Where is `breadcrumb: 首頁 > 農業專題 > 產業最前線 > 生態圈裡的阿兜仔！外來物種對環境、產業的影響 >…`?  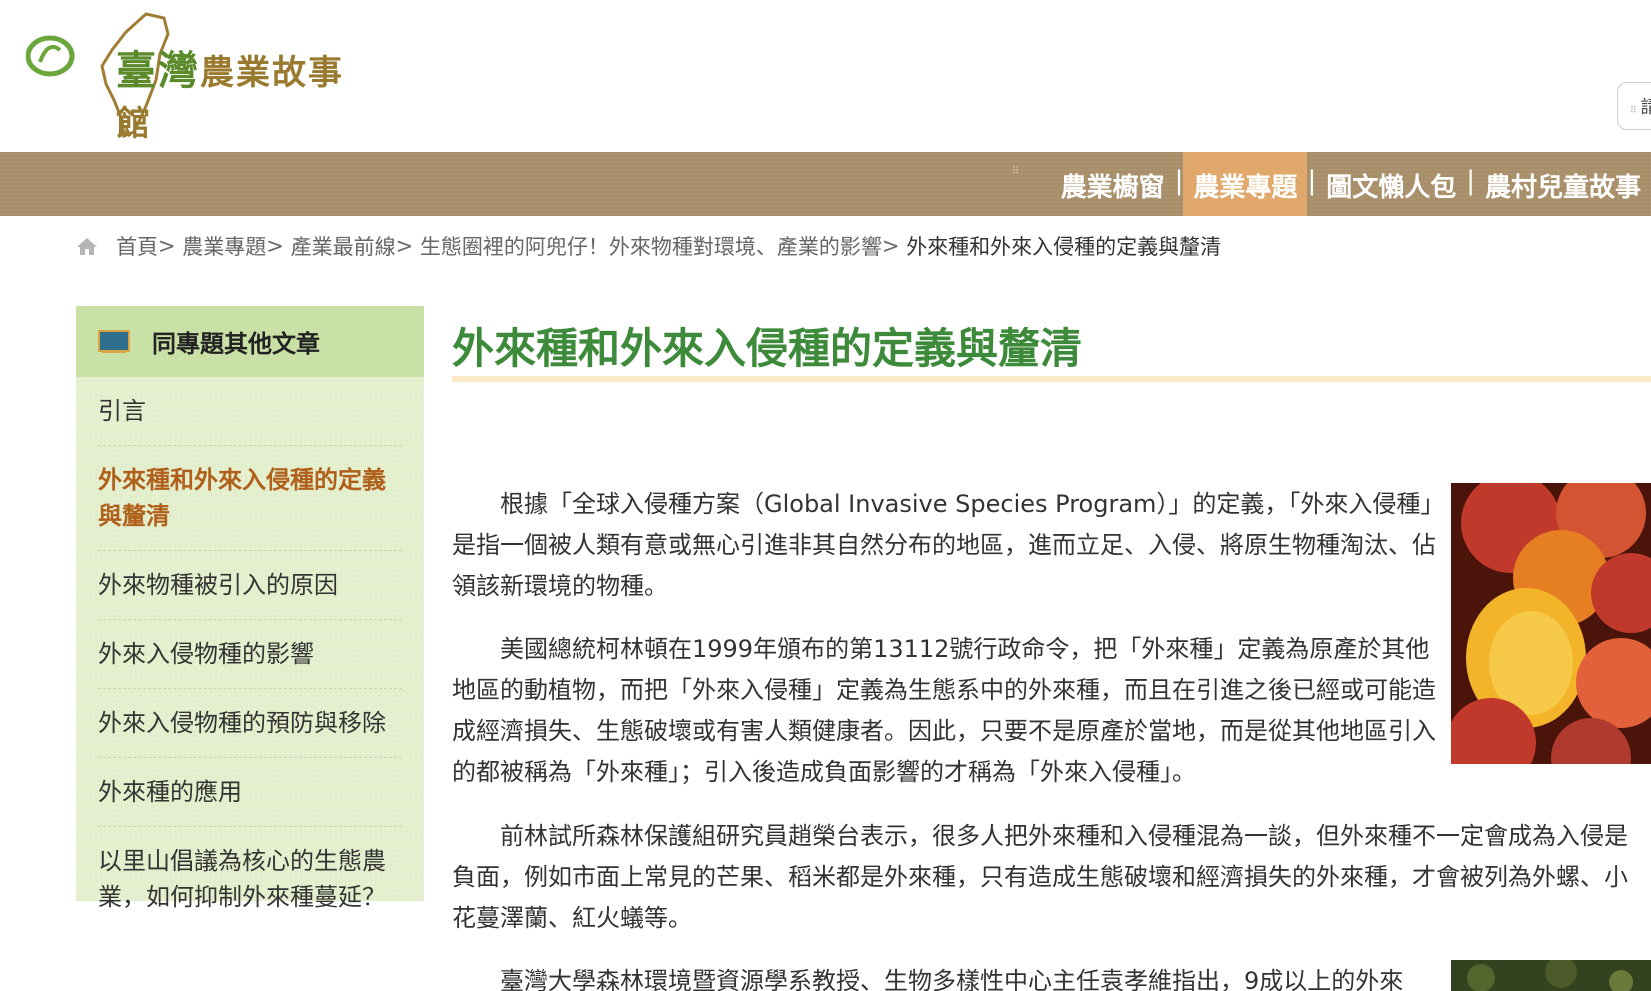
breadcrumb: 首頁 > 農業專題 > 產業最前線 > 生態圈裡的阿兜仔！外來物種對環境、產業的影響 >… is located at coordinates (648, 246).